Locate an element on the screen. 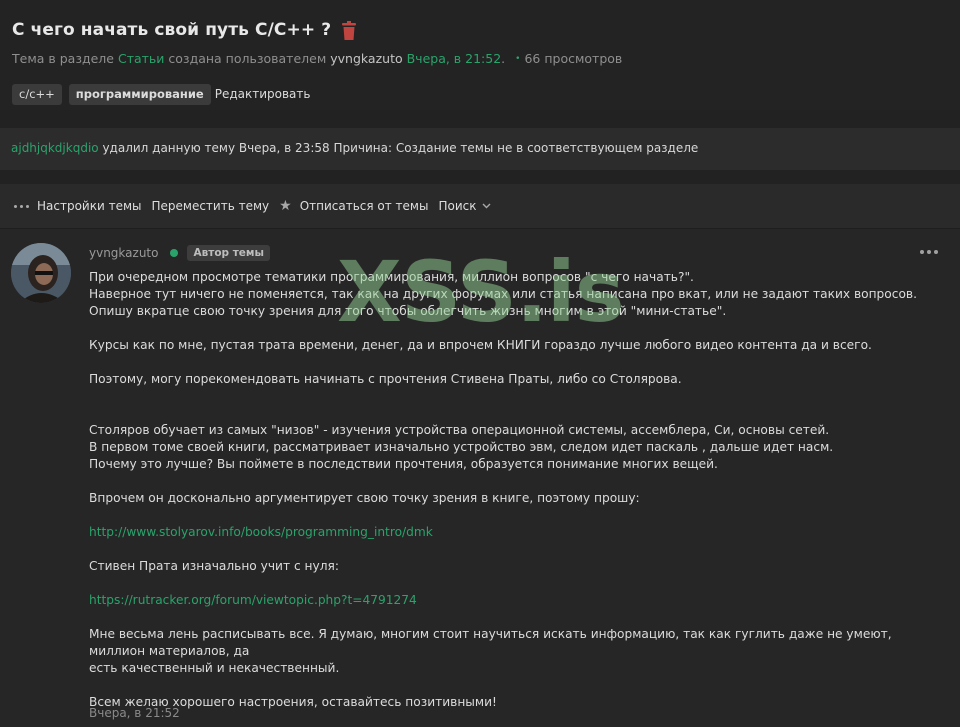 This screenshot has height=727, width=960. online-indicator-icon is located at coordinates (174, 253).